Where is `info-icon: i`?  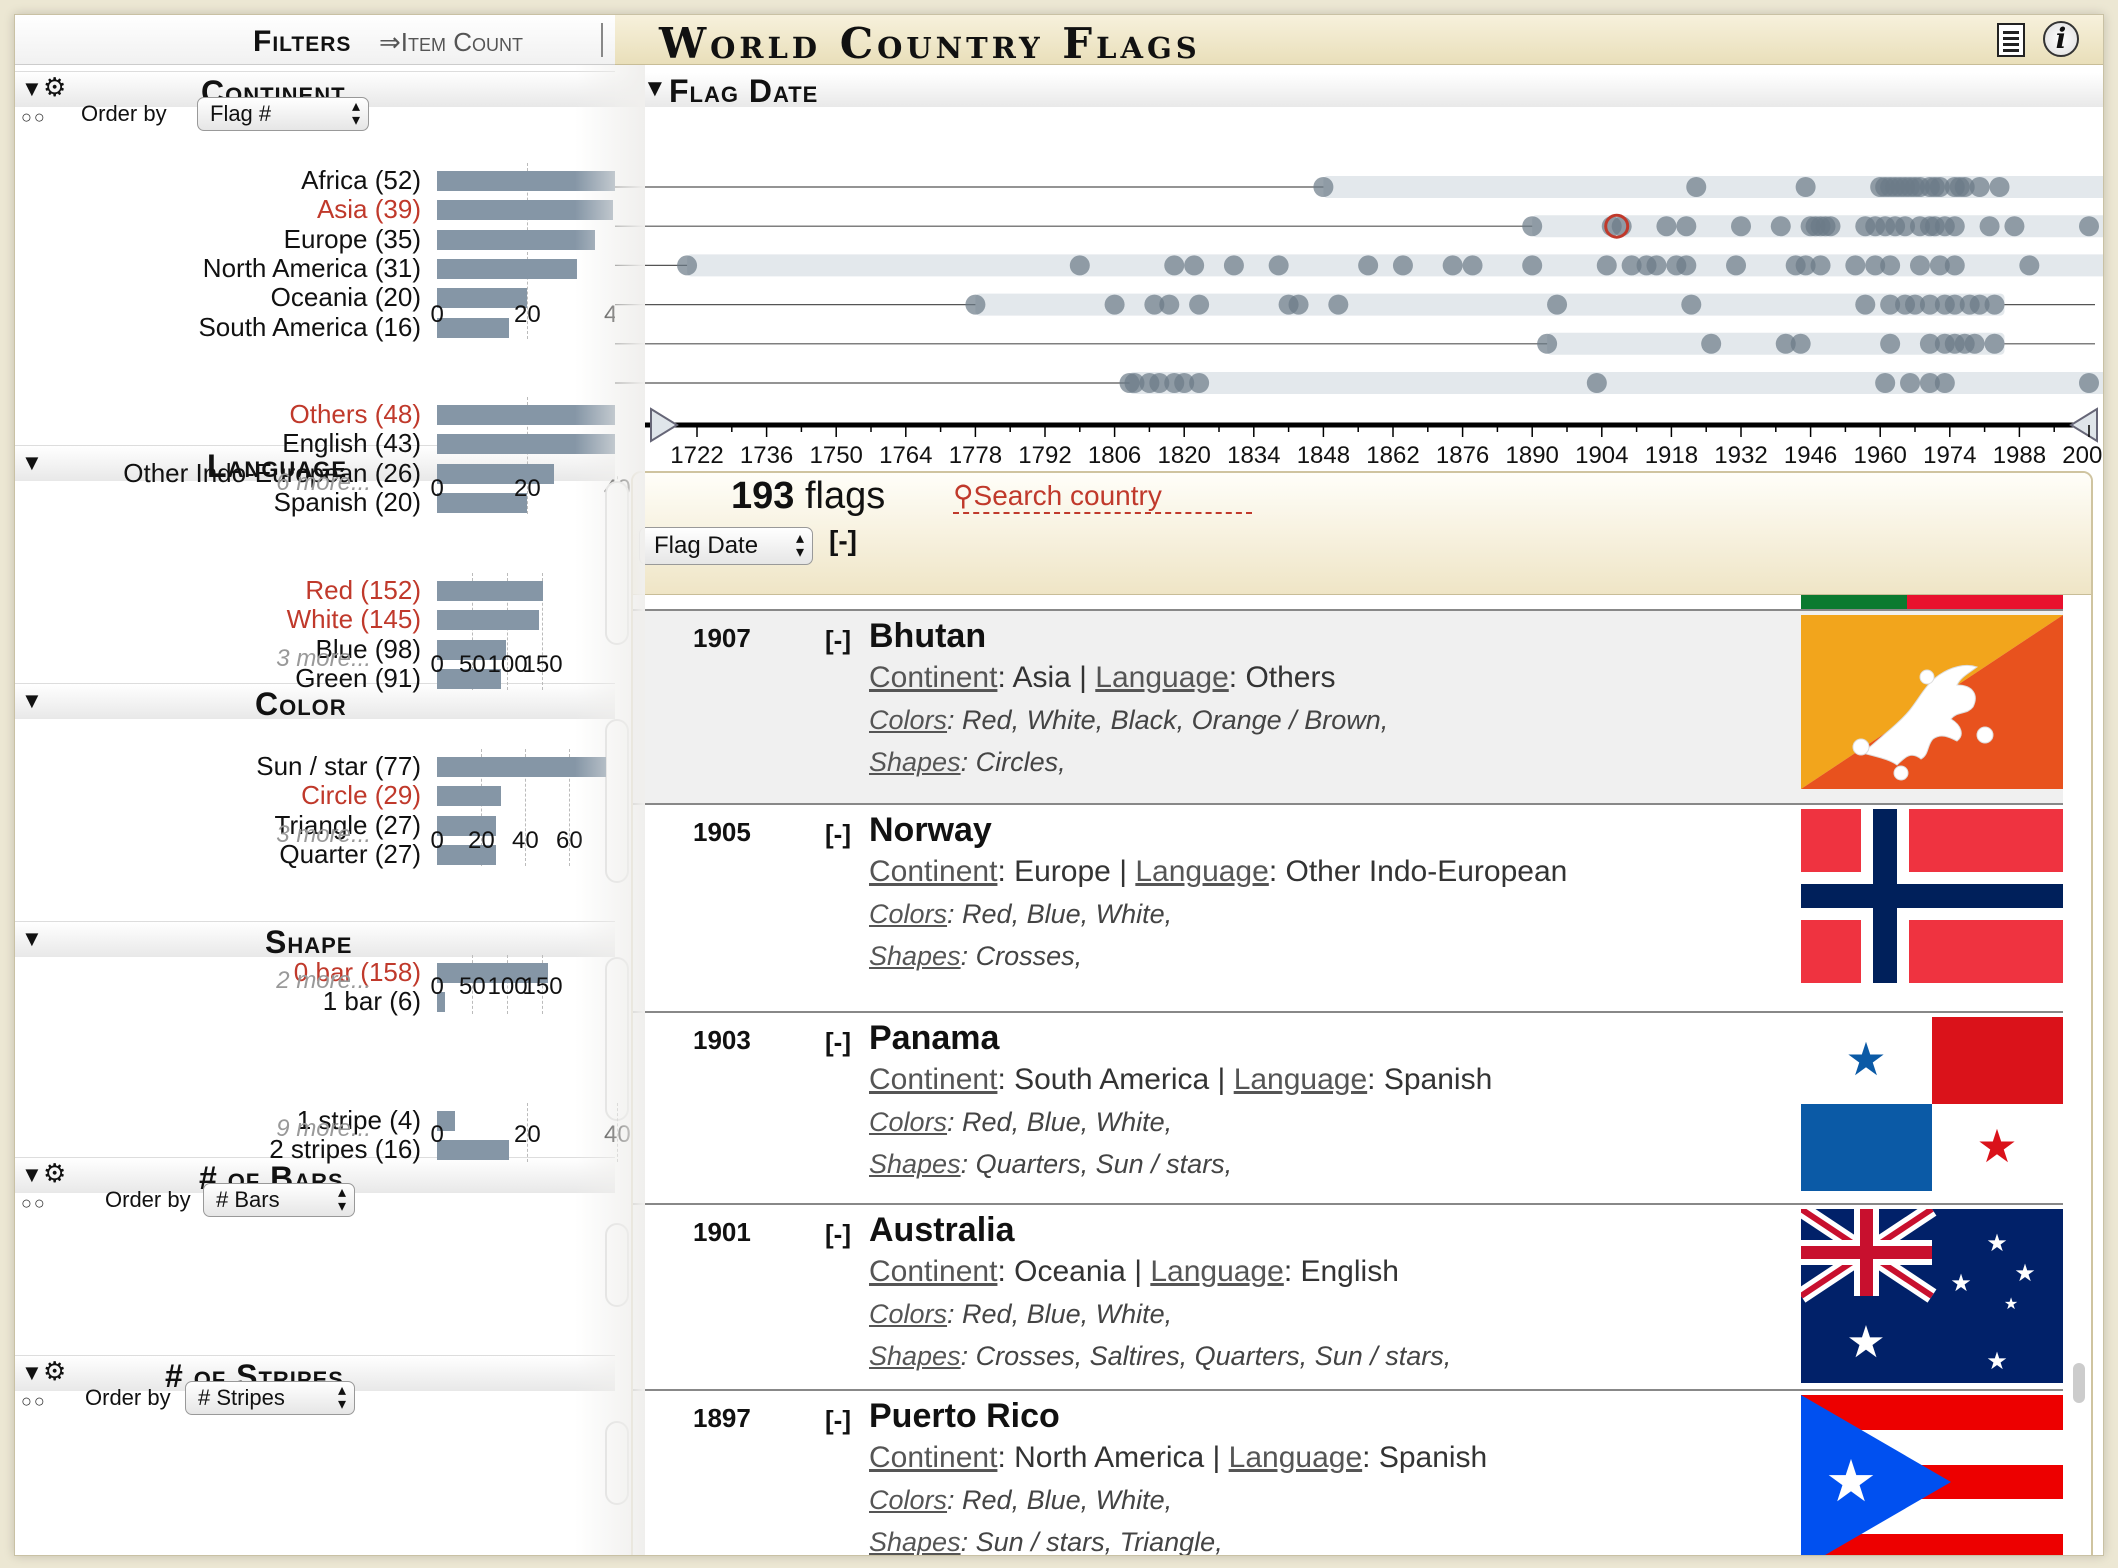
info-icon: i is located at coordinates (2061, 39).